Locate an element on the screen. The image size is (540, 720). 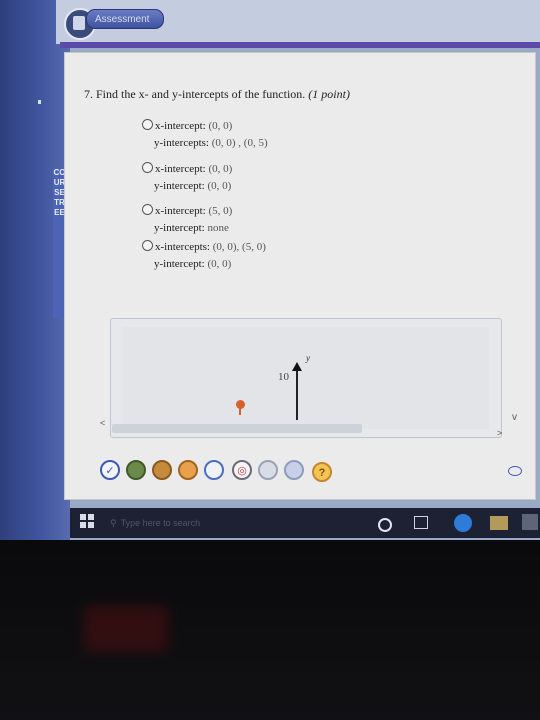
scroll-right-icon: > is located at coordinates (499, 433).